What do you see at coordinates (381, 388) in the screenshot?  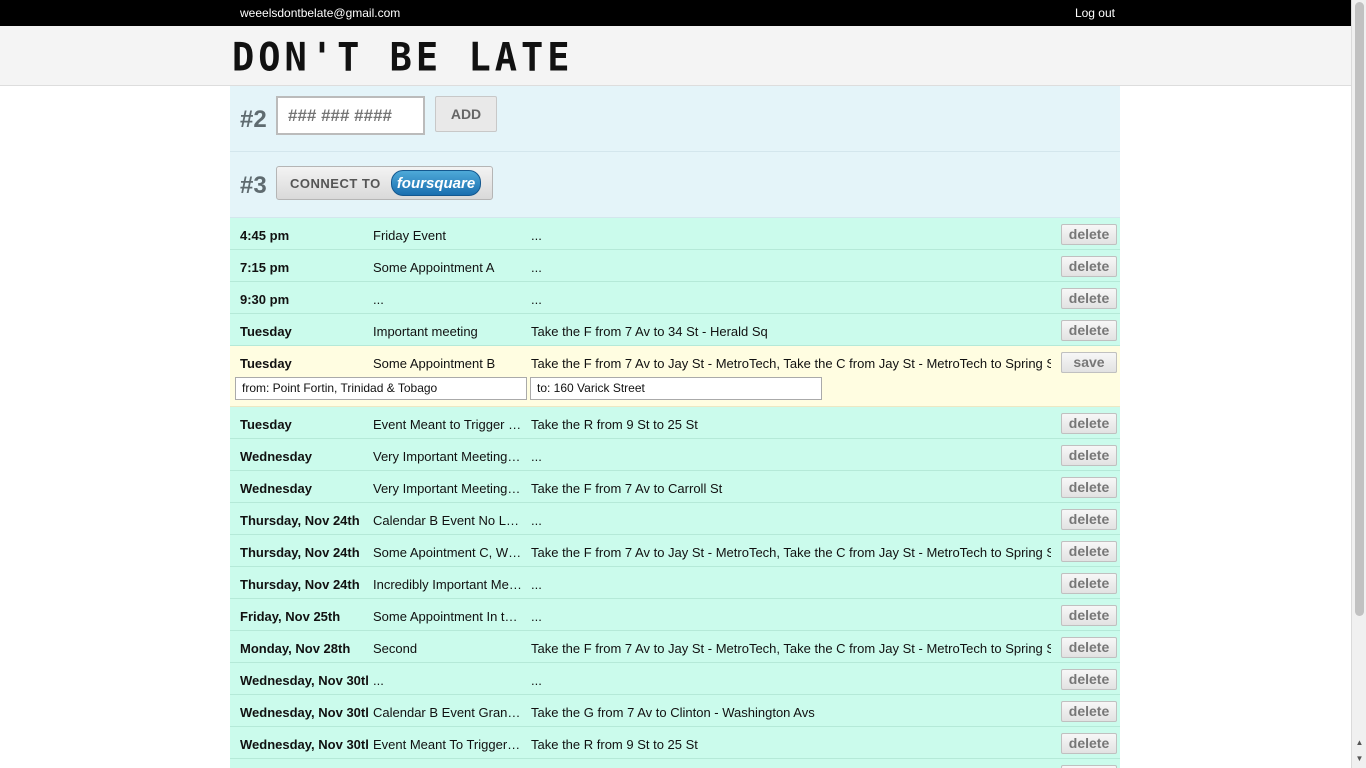 I see `from-field: from: Point Fortin, Trinidad & Tobago` at bounding box center [381, 388].